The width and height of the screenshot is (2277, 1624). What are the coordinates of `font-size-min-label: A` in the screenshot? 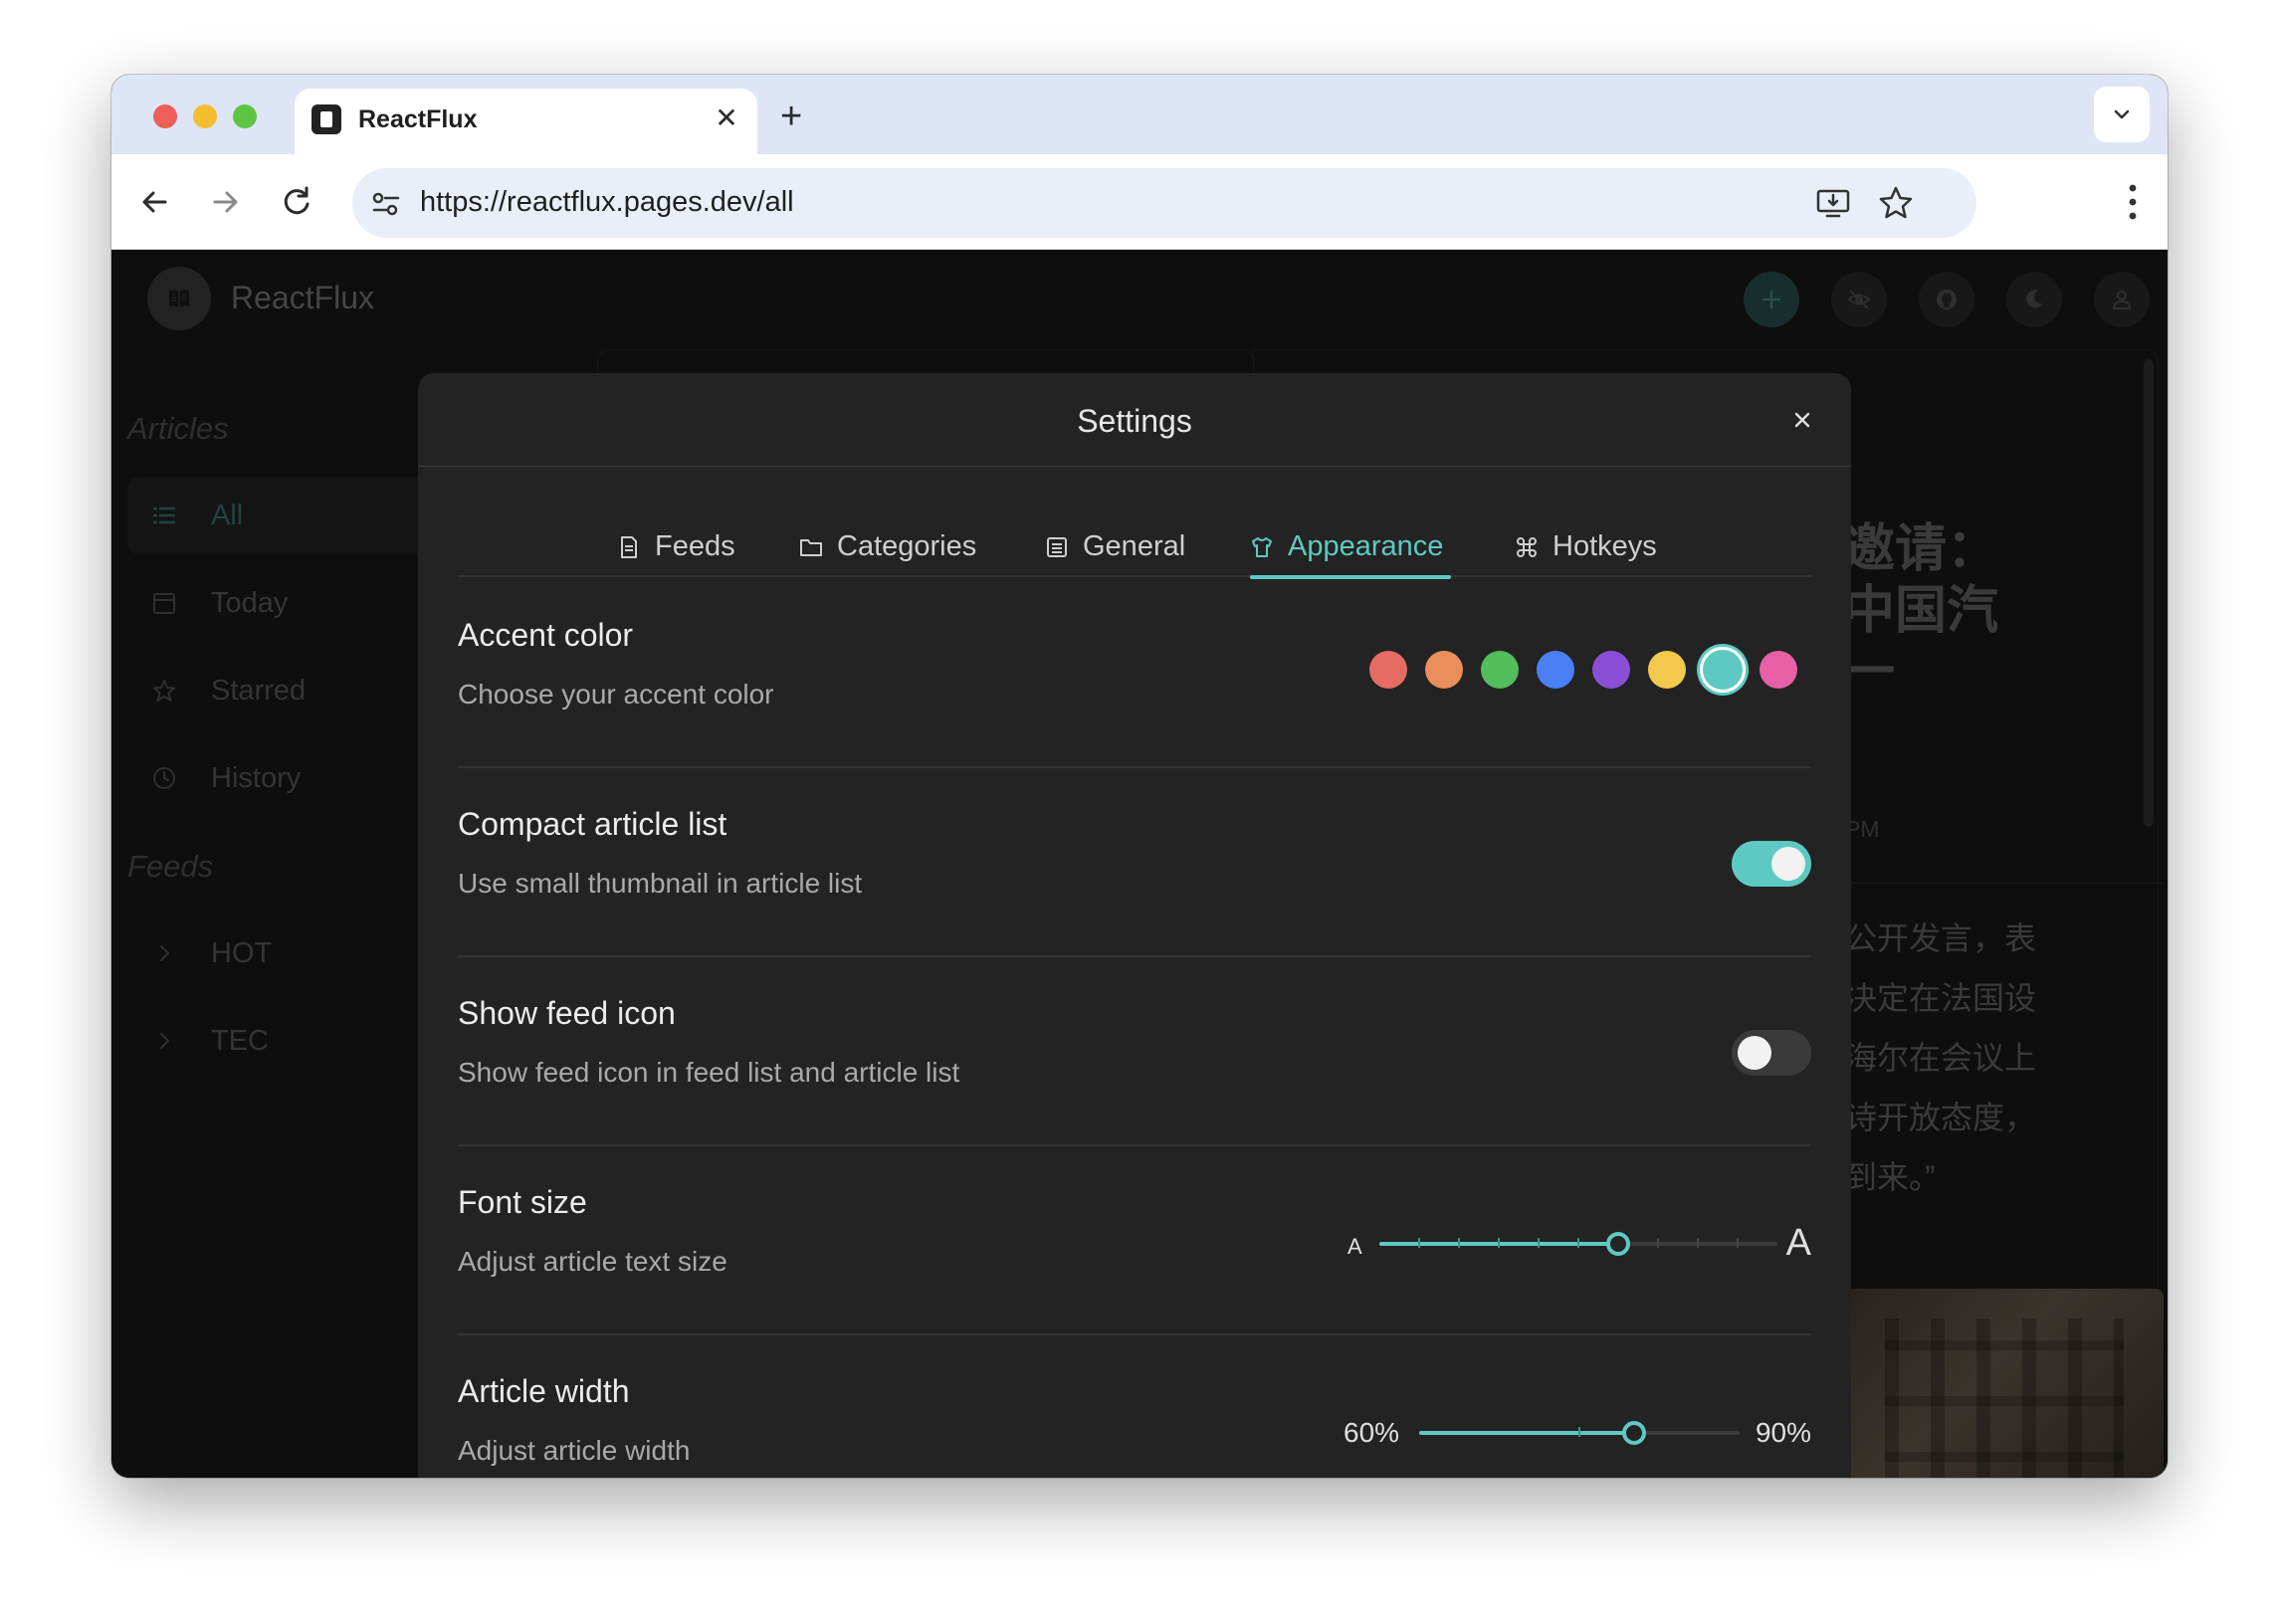 It's located at (1354, 1247).